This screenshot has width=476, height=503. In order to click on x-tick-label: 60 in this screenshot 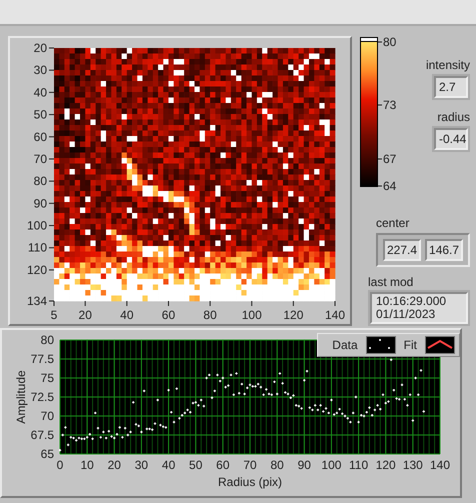, I will do `click(169, 315)`.